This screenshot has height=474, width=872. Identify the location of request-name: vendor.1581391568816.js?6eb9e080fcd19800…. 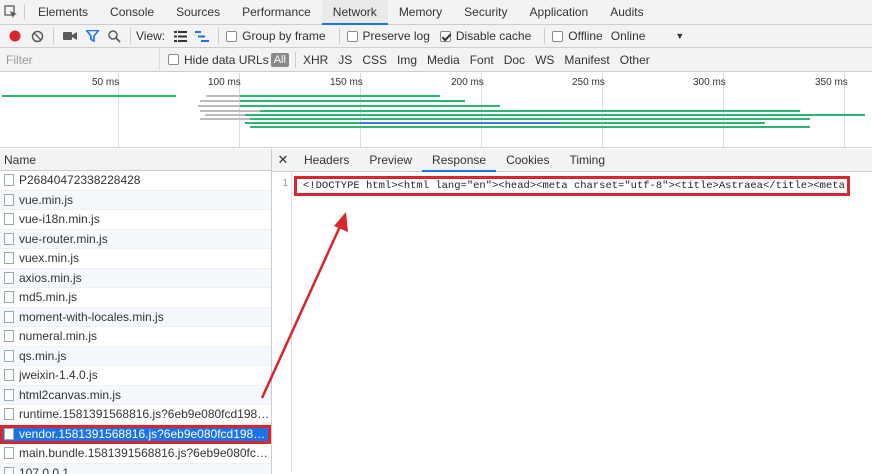
(145, 433).